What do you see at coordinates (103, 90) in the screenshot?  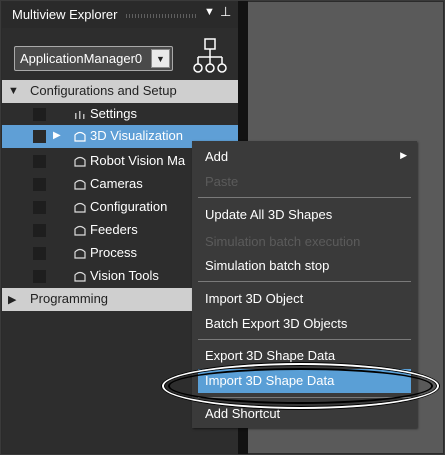 I see `tree-header-label: Configurations and Setup` at bounding box center [103, 90].